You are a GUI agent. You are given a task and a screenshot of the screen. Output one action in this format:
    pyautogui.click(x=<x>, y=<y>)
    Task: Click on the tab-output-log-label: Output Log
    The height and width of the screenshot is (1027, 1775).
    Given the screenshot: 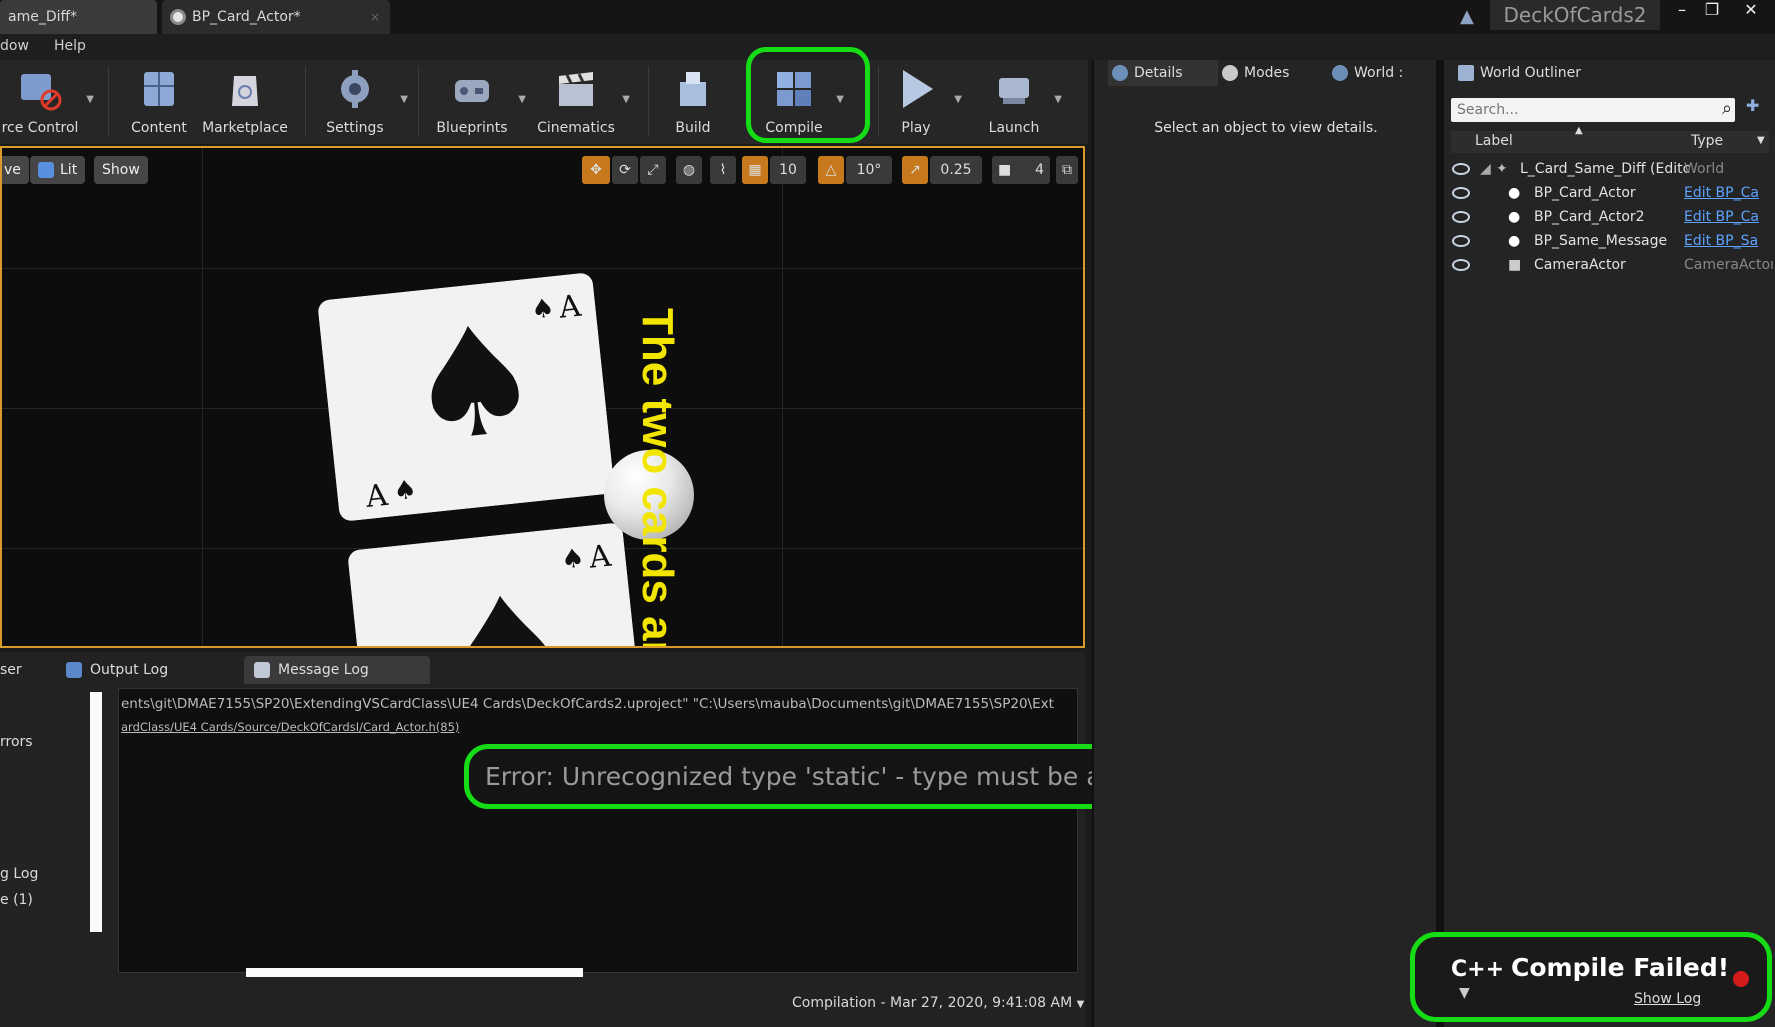 What is the action you would take?
    pyautogui.click(x=129, y=670)
    